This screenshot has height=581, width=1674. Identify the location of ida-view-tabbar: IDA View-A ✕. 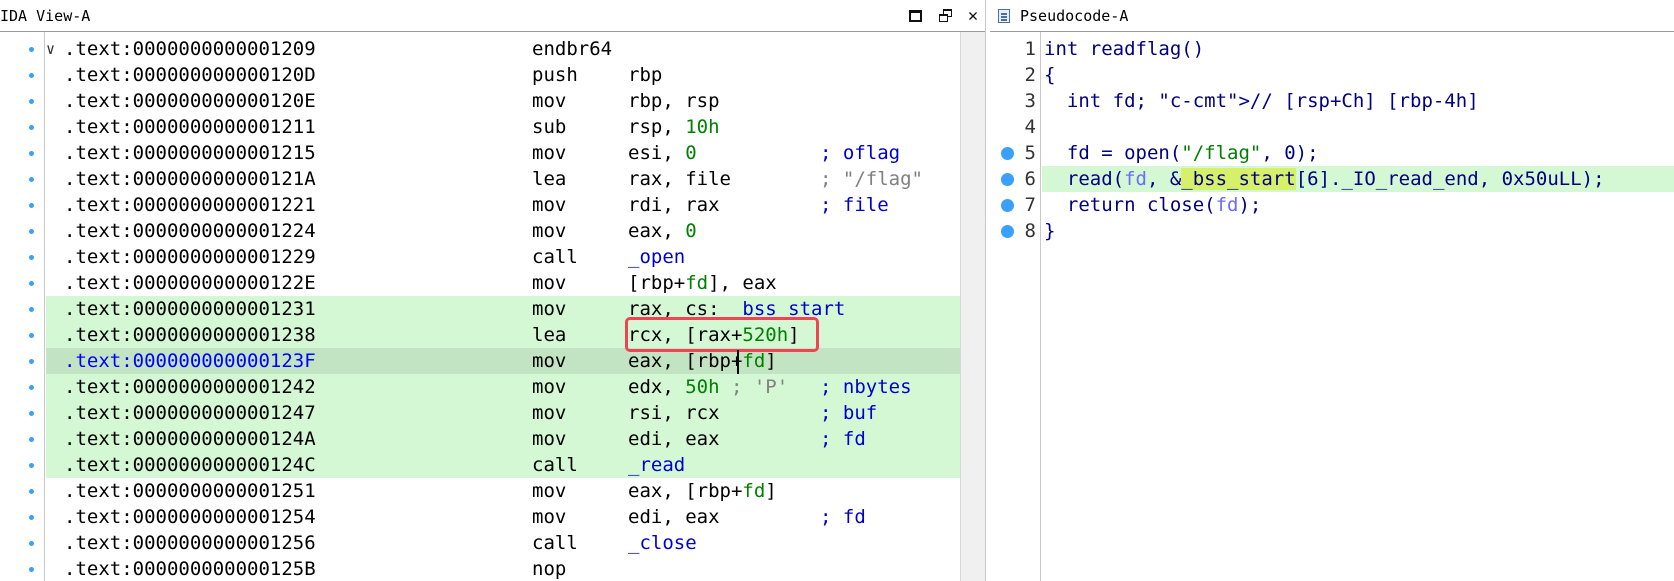
(492, 16).